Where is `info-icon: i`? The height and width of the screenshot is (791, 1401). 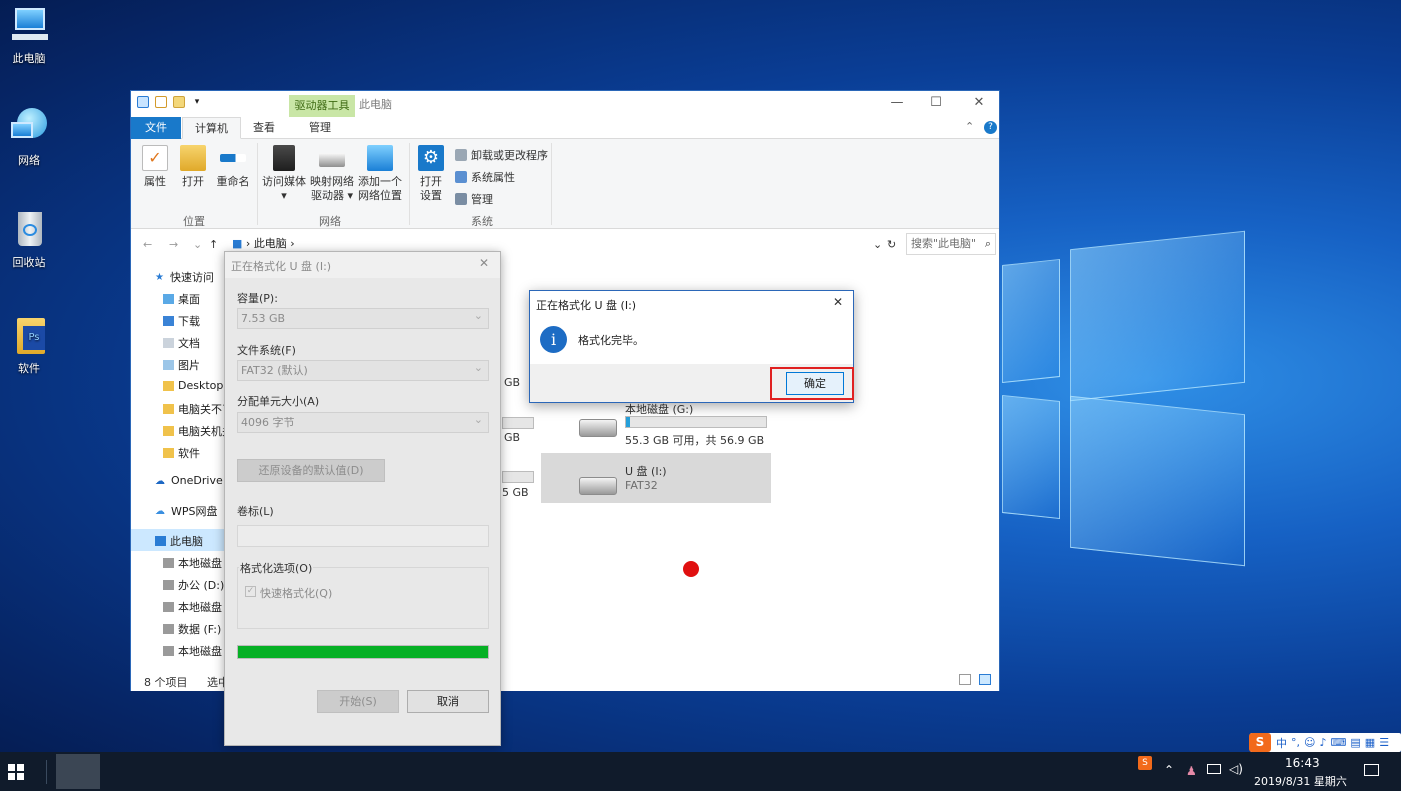 info-icon: i is located at coordinates (553, 339).